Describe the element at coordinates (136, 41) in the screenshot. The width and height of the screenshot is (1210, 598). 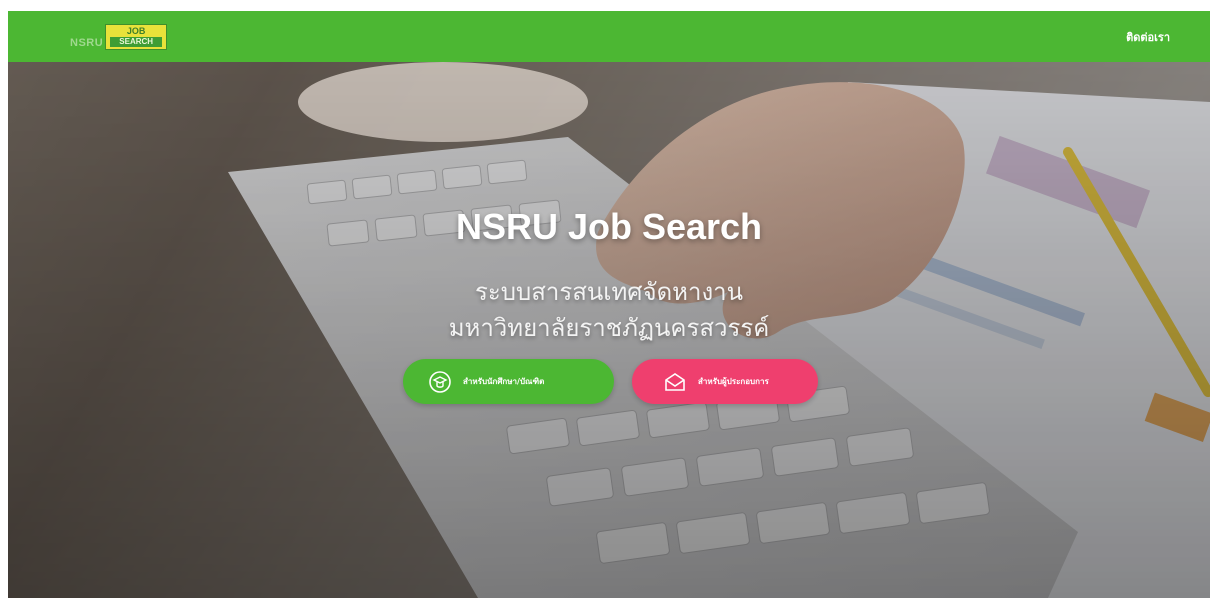
I see `brand-search-text: SEARCH` at that location.